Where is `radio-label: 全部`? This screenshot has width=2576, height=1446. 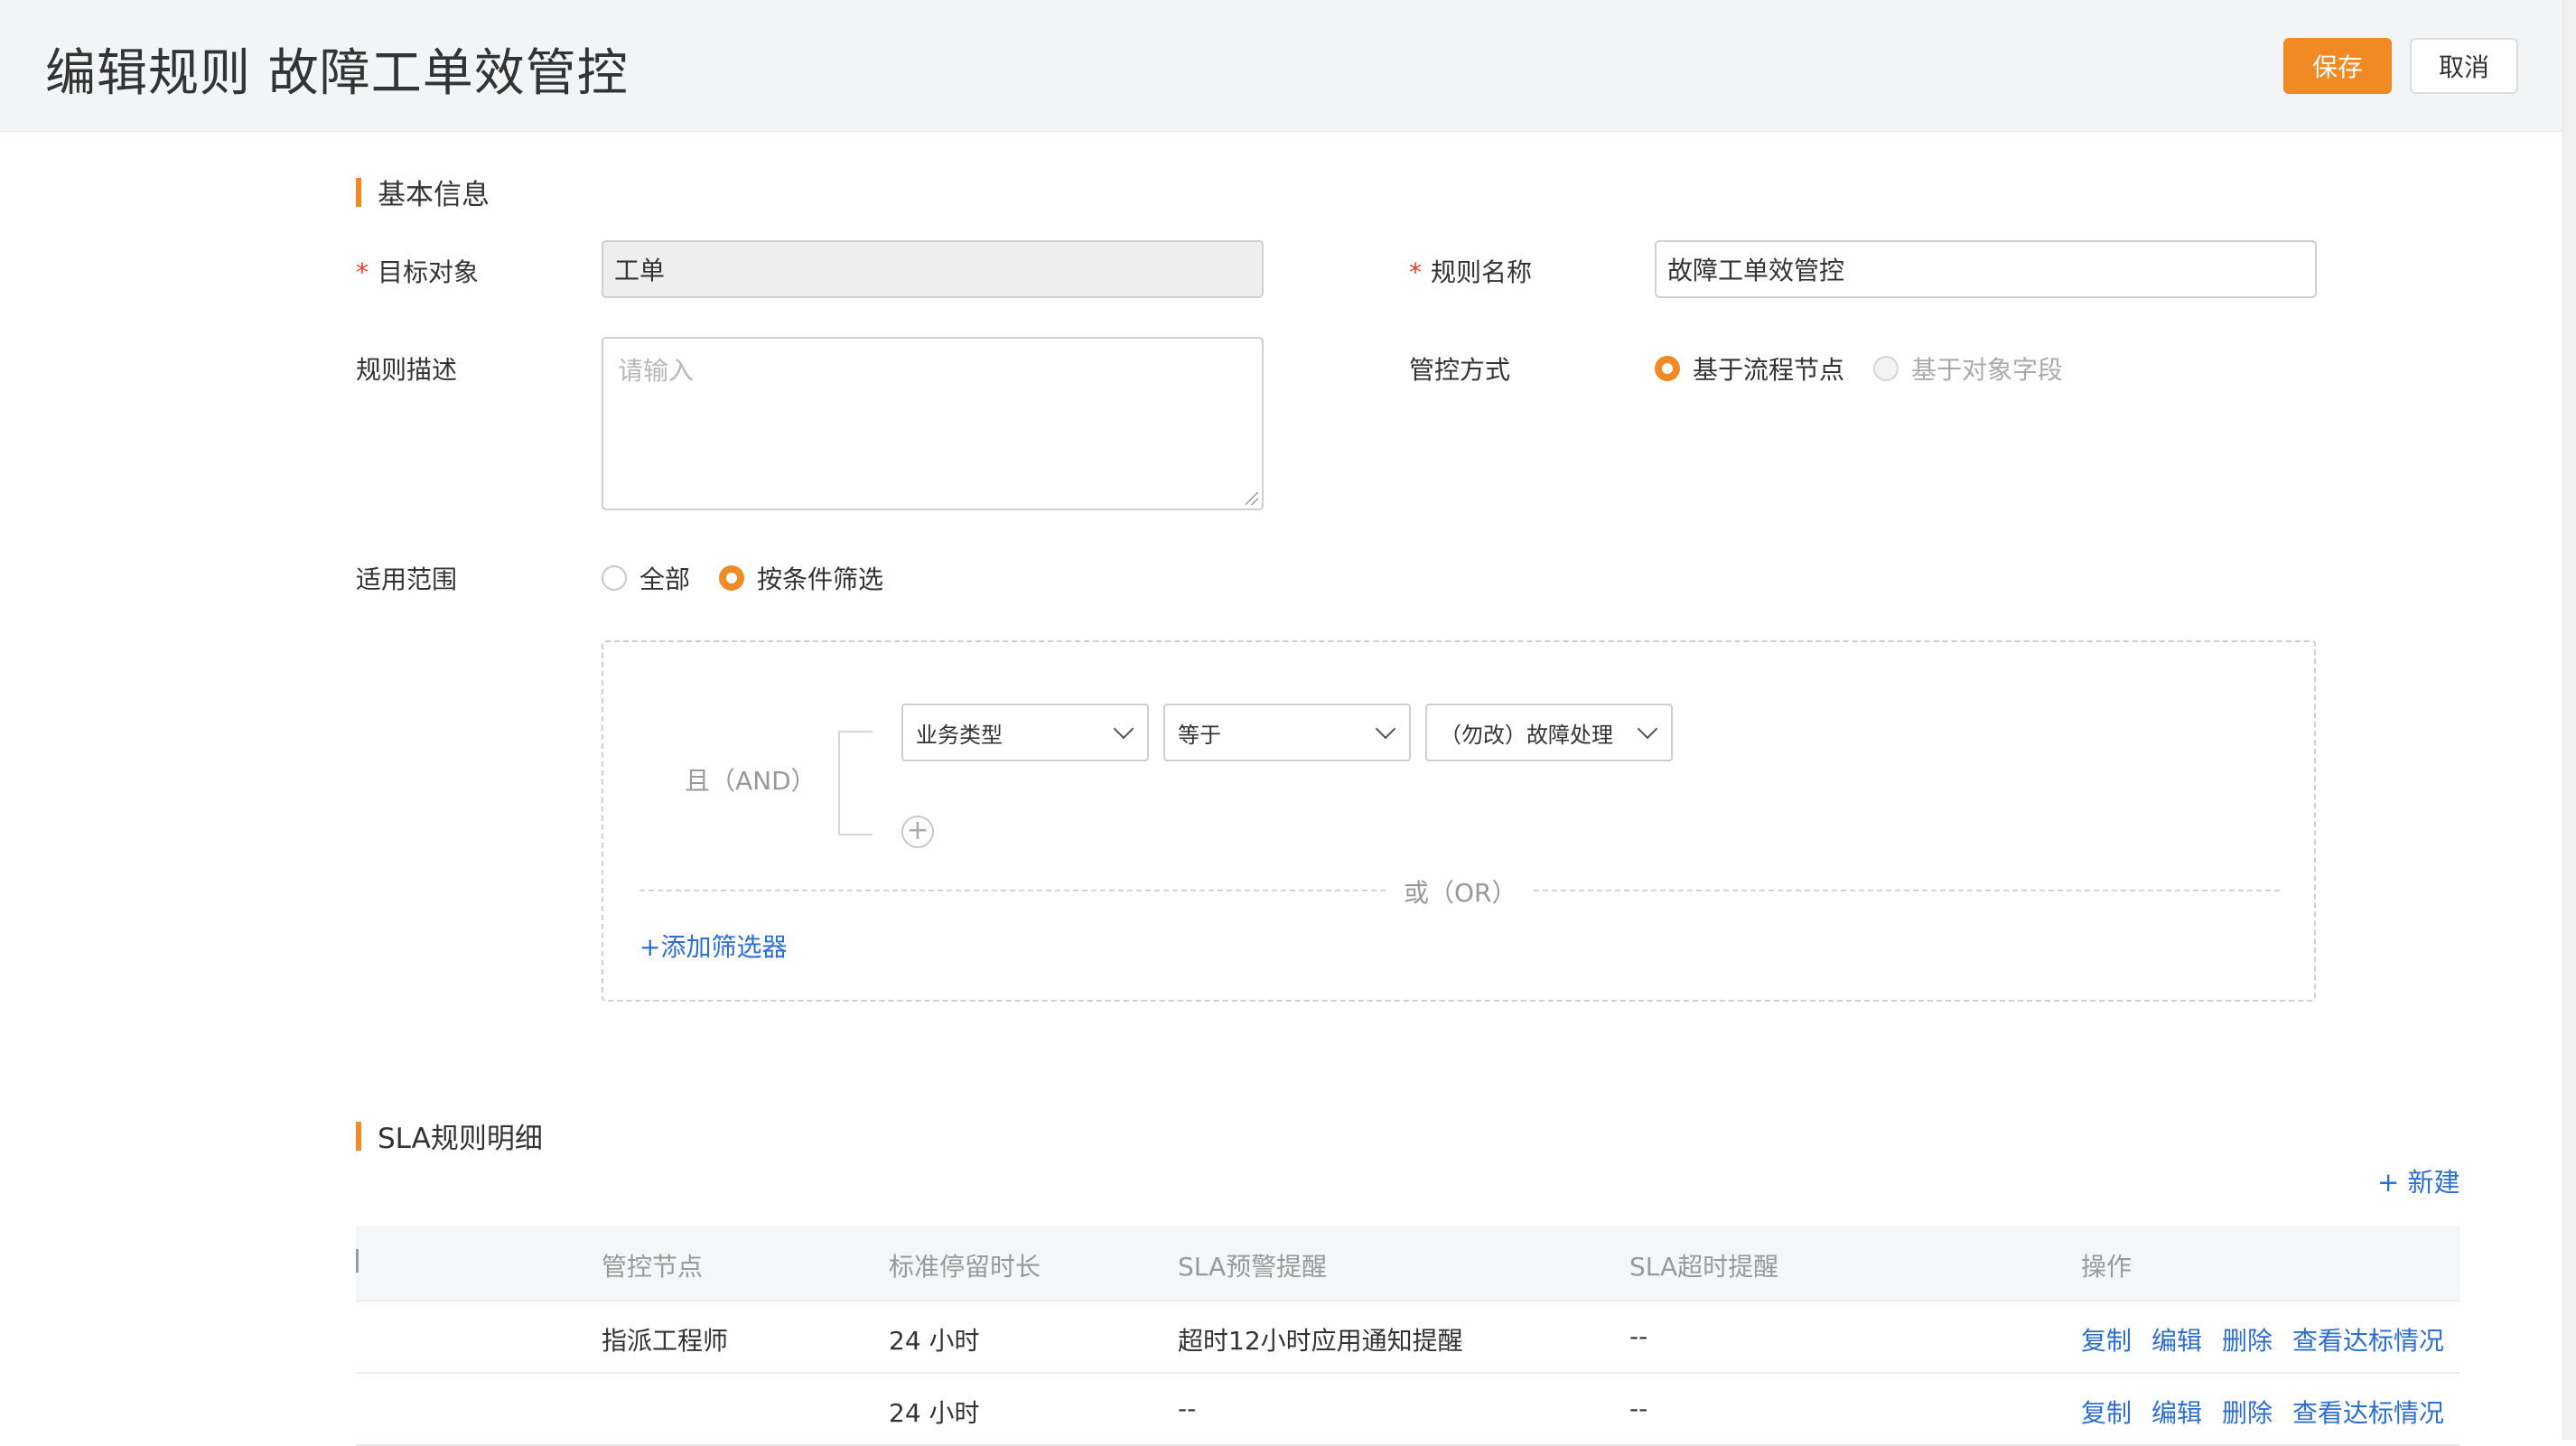
radio-label: 全部 is located at coordinates (665, 579).